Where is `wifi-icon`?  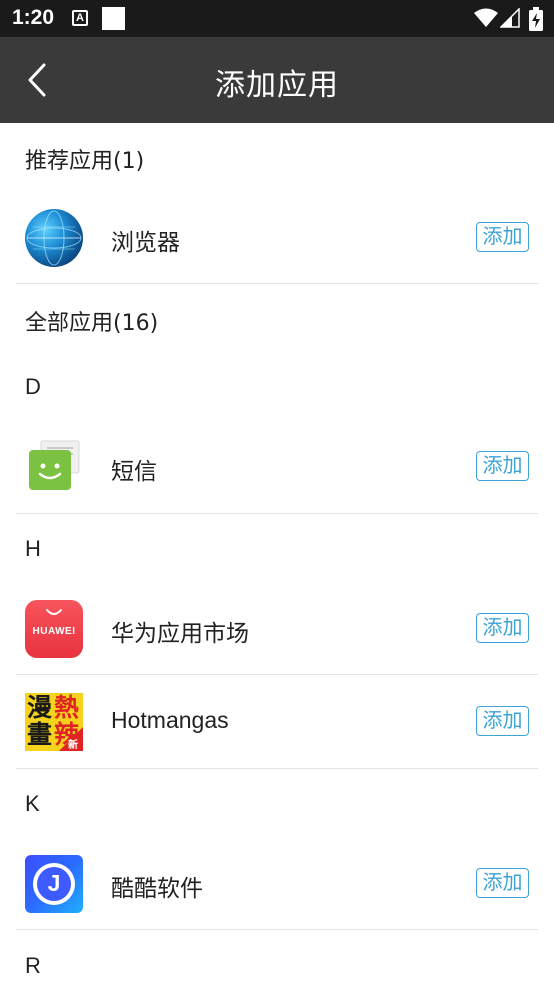
wifi-icon is located at coordinates (486, 17).